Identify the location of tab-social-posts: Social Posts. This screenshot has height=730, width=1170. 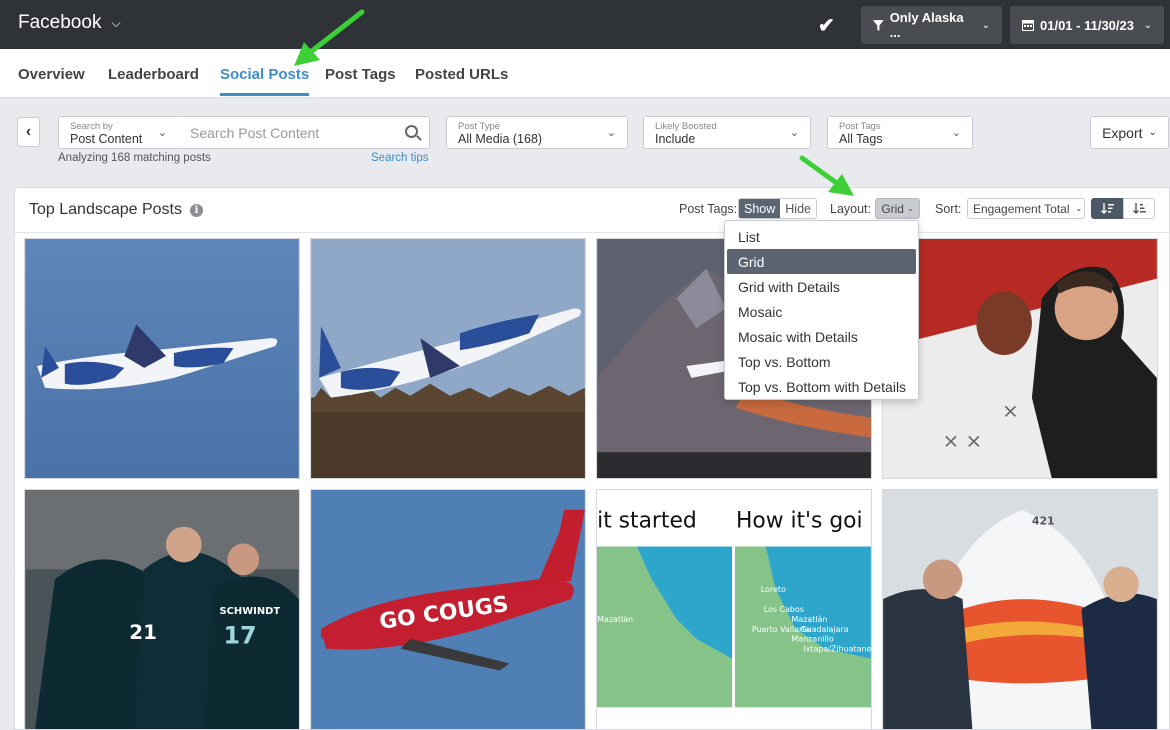
(265, 81).